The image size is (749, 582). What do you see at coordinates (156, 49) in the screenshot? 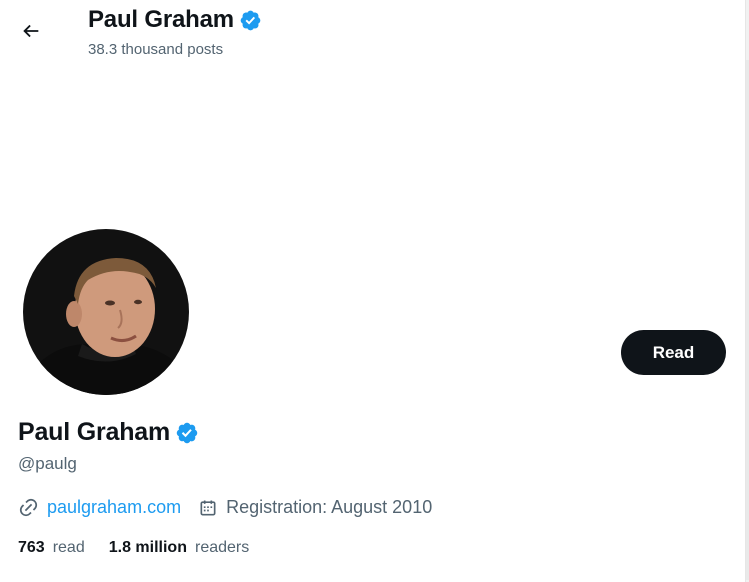
I see `post-count: 38.3 thousand posts` at bounding box center [156, 49].